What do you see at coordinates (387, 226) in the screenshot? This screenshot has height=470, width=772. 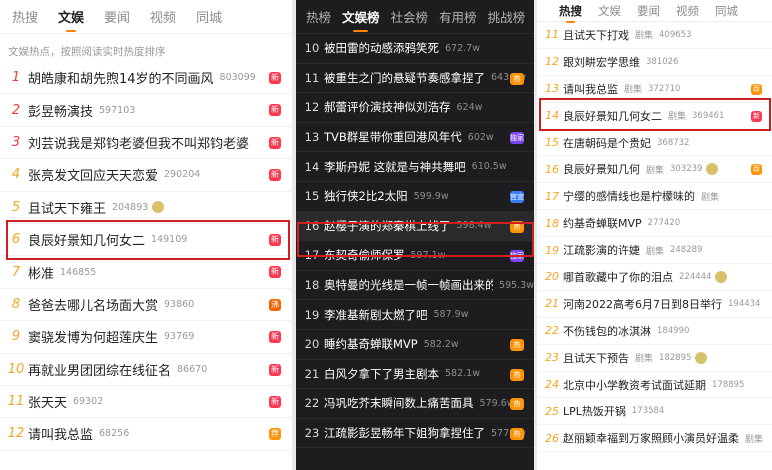 I see `topic-title: 赵樱子演的郑秦棋上线了` at bounding box center [387, 226].